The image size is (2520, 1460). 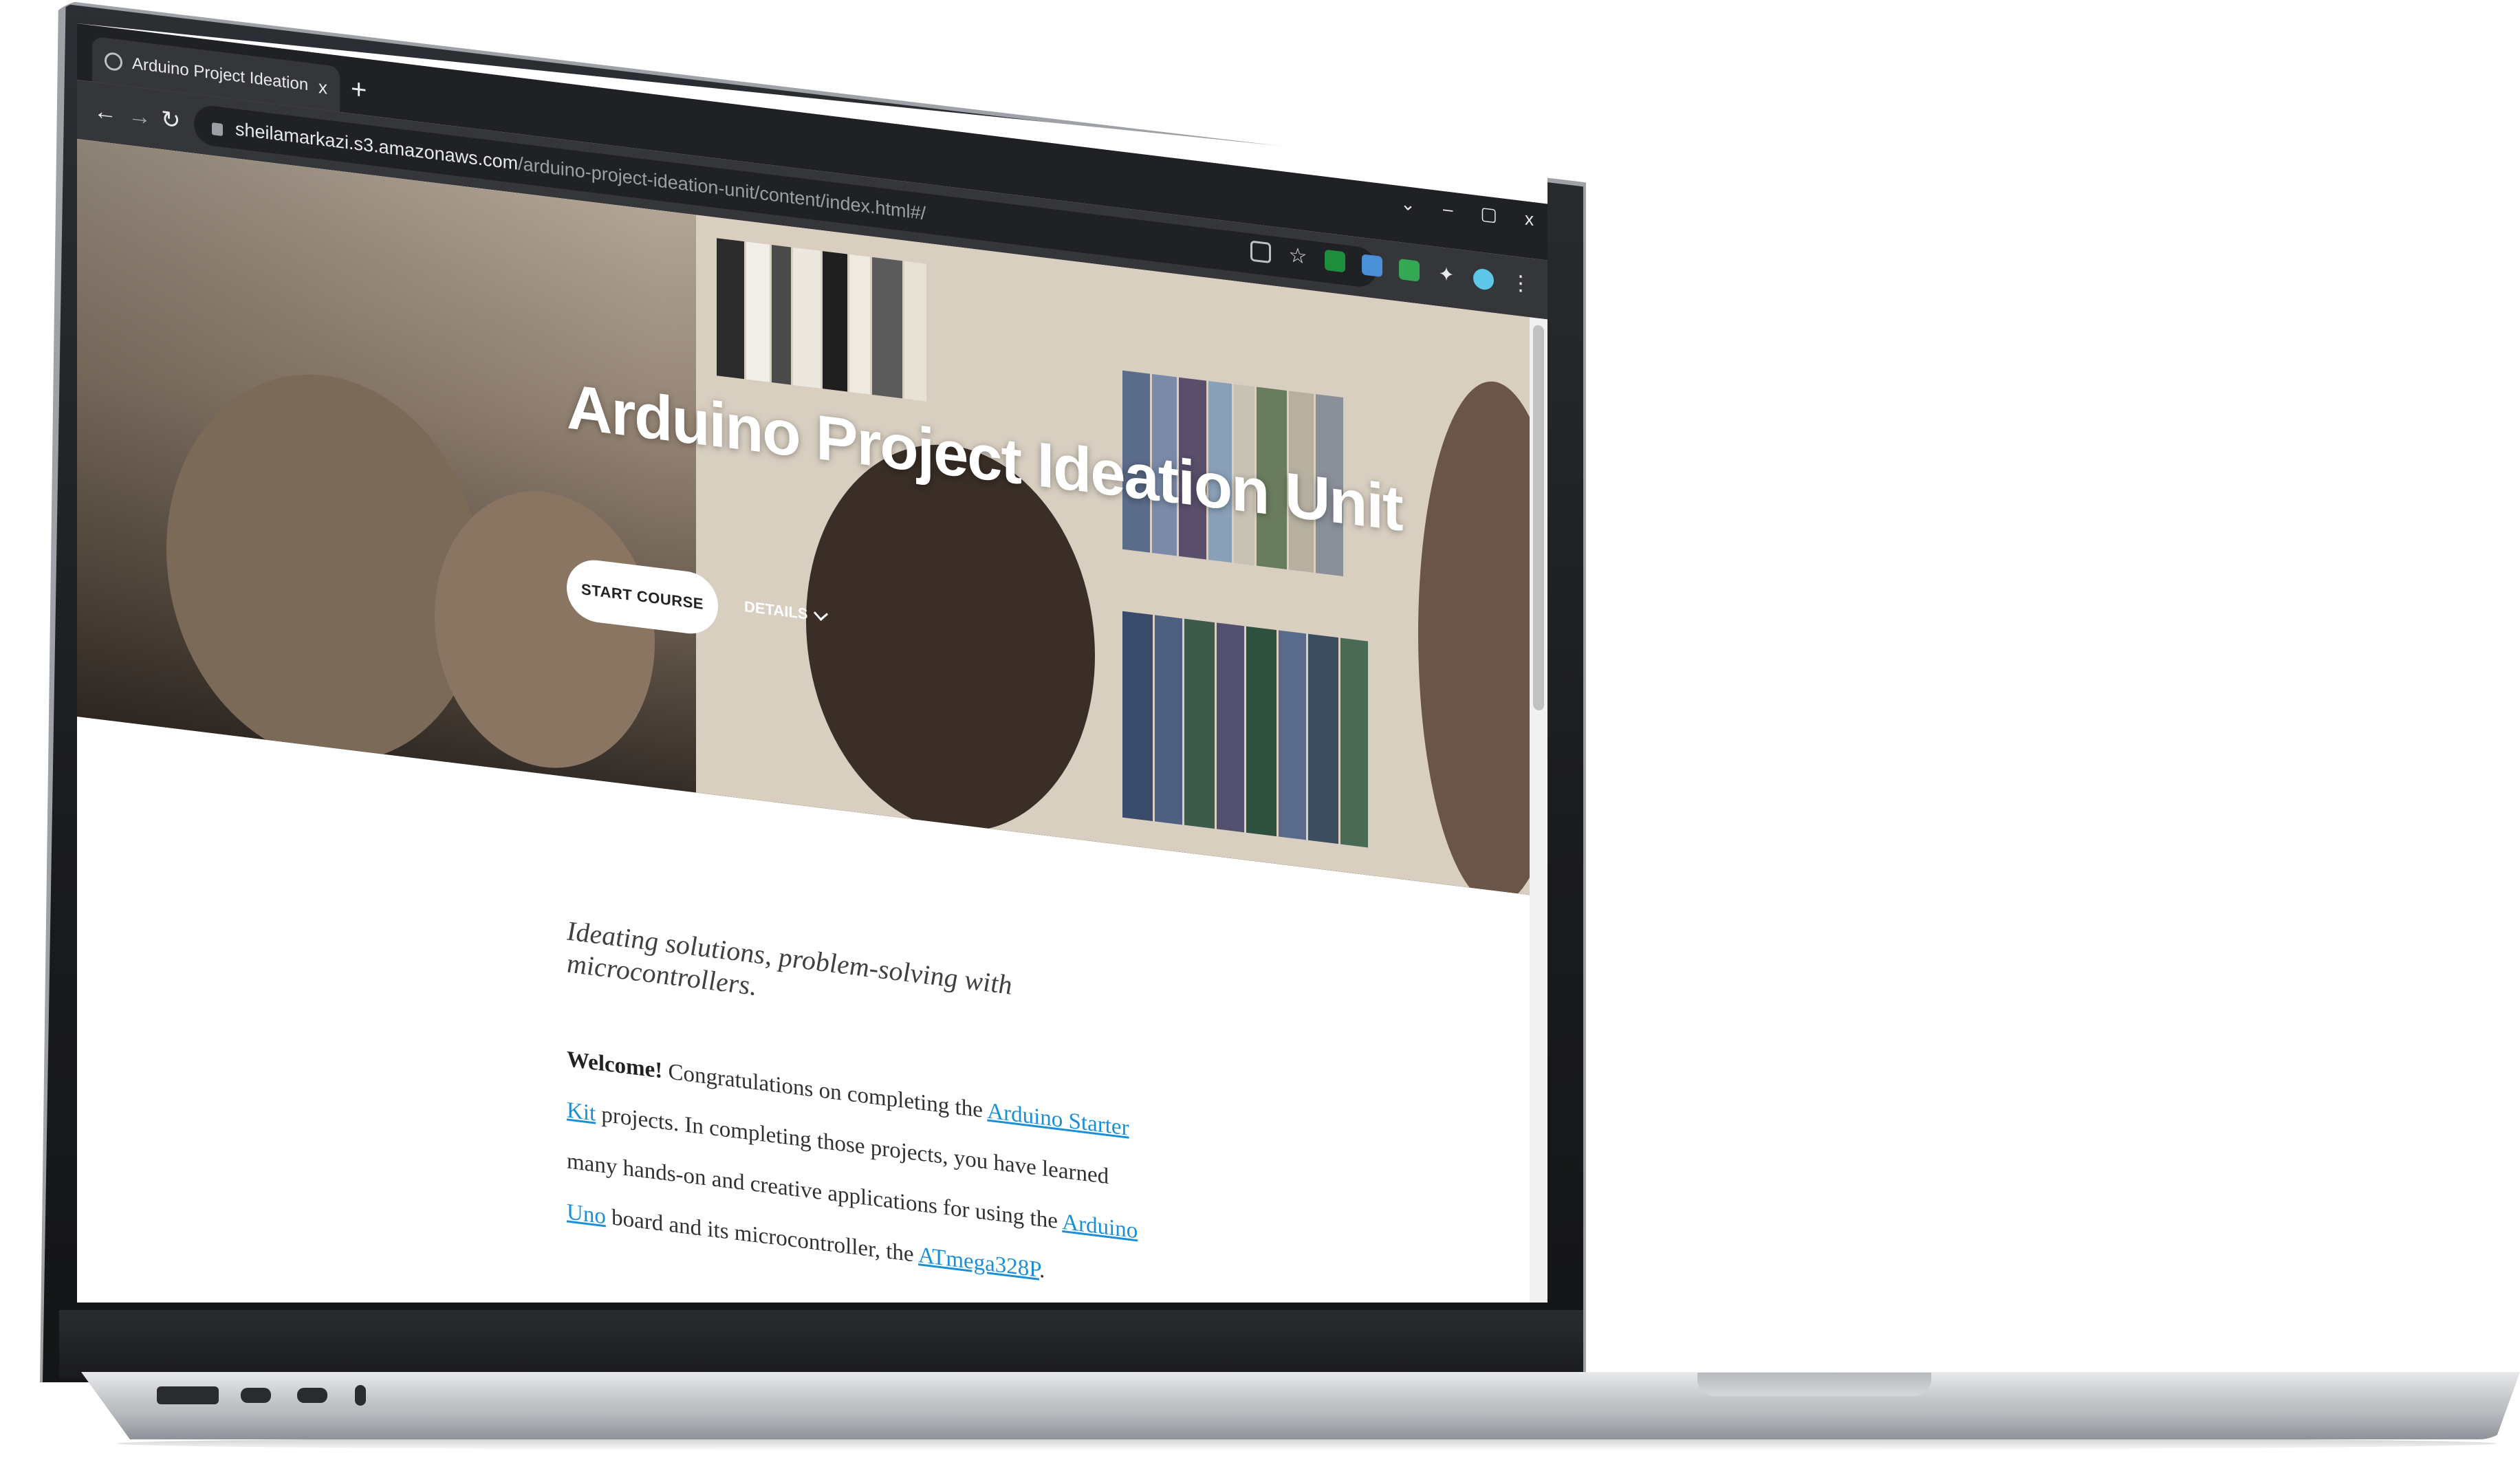 I want to click on puzzle-icon: ✦, so click(x=1446, y=275).